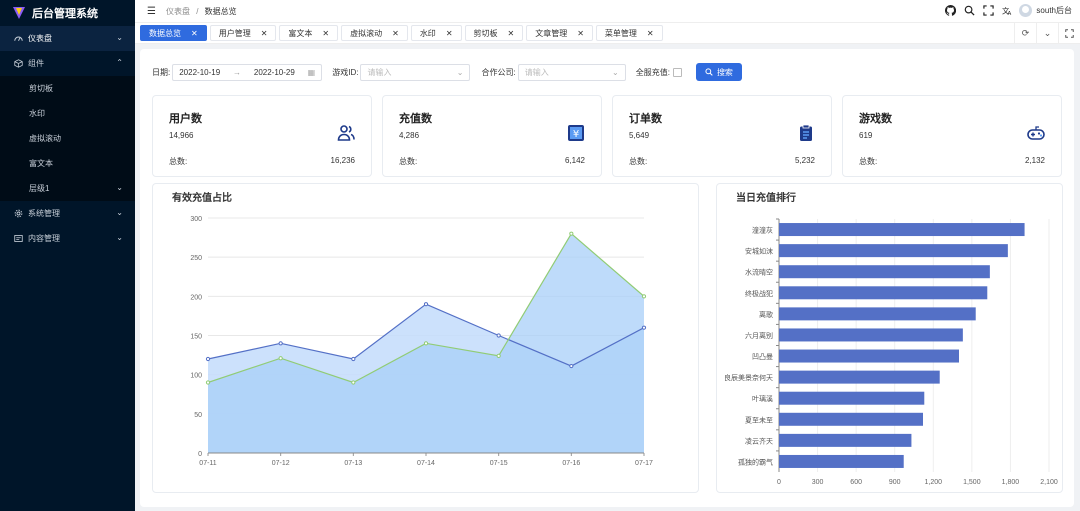  I want to click on menu-toggle-icon: ☰, so click(151, 11).